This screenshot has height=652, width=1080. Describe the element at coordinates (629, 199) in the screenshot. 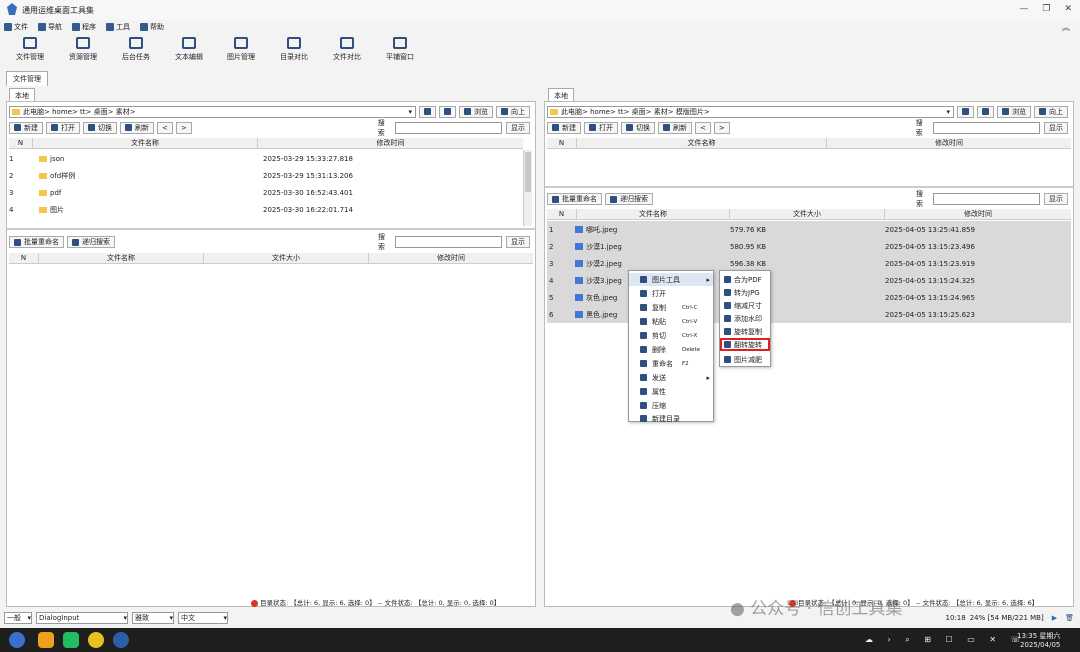

I see `right-recursive-search-button: 递归搜索` at that location.